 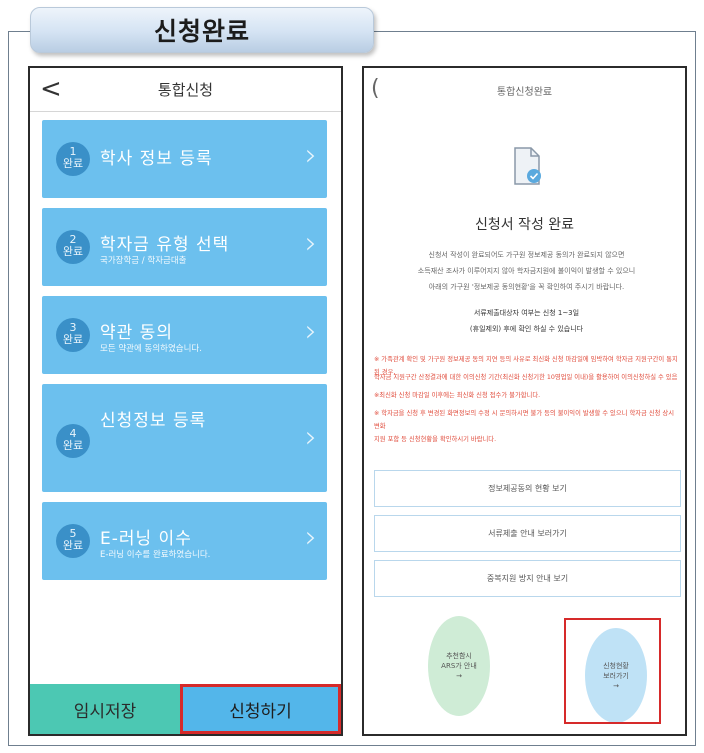 I want to click on bottom-action-bar: 임시저장 신청하기, so click(x=185, y=709).